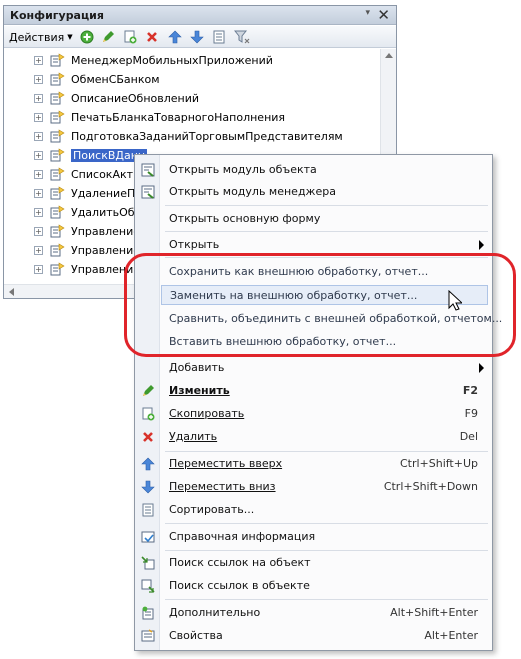  What do you see at coordinates (383, 15) in the screenshot?
I see `close-icon: ✕` at bounding box center [383, 15].